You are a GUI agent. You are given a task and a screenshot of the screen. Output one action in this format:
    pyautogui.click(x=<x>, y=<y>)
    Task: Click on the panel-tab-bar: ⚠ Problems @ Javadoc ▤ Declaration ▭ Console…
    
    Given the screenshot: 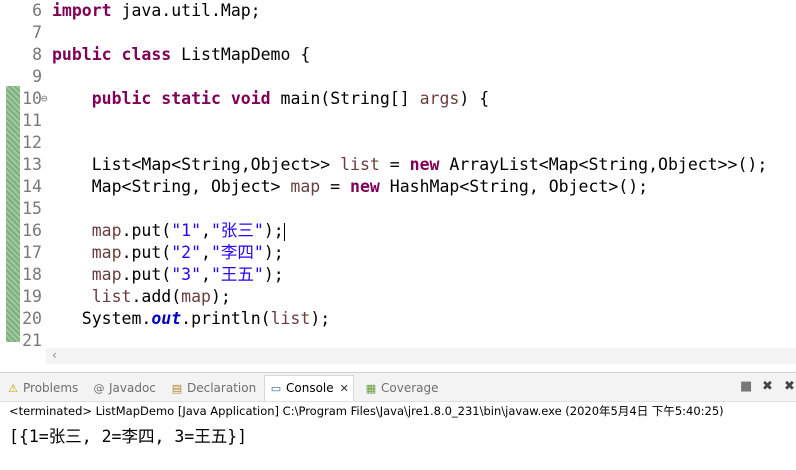 What is the action you would take?
    pyautogui.click(x=398, y=387)
    